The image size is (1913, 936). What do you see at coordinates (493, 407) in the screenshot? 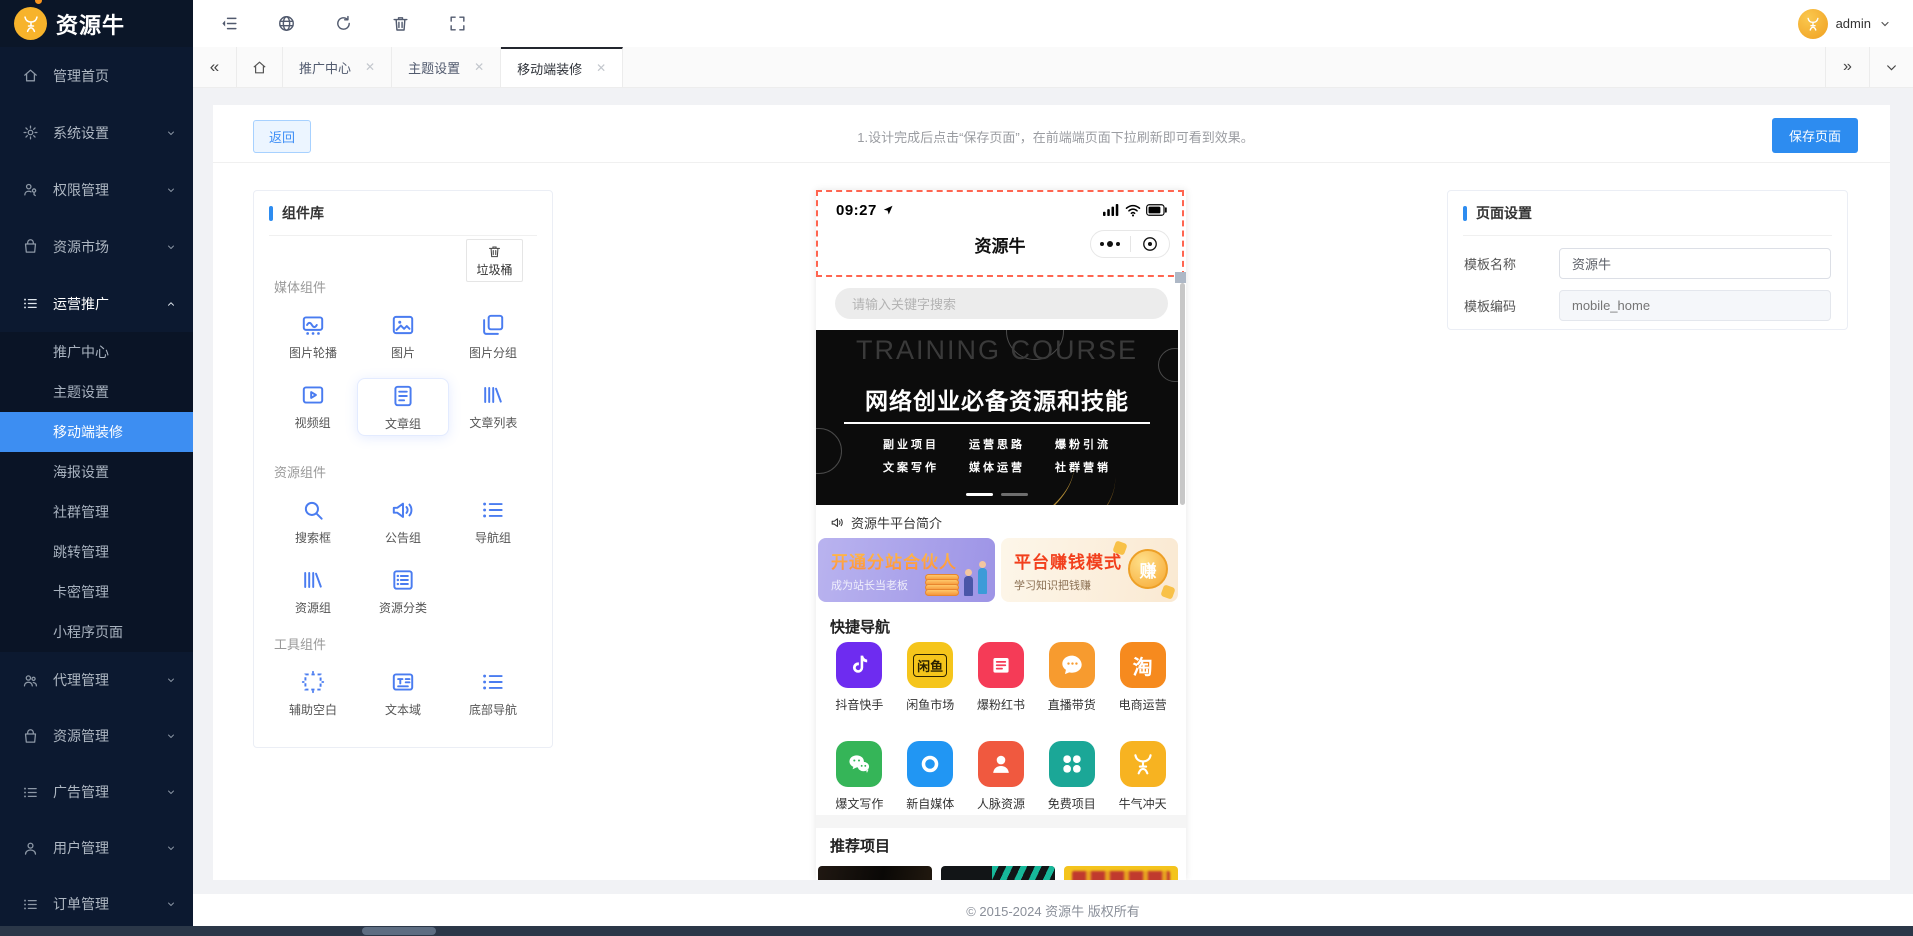
I see `component-article-list: 文章列表` at bounding box center [493, 407].